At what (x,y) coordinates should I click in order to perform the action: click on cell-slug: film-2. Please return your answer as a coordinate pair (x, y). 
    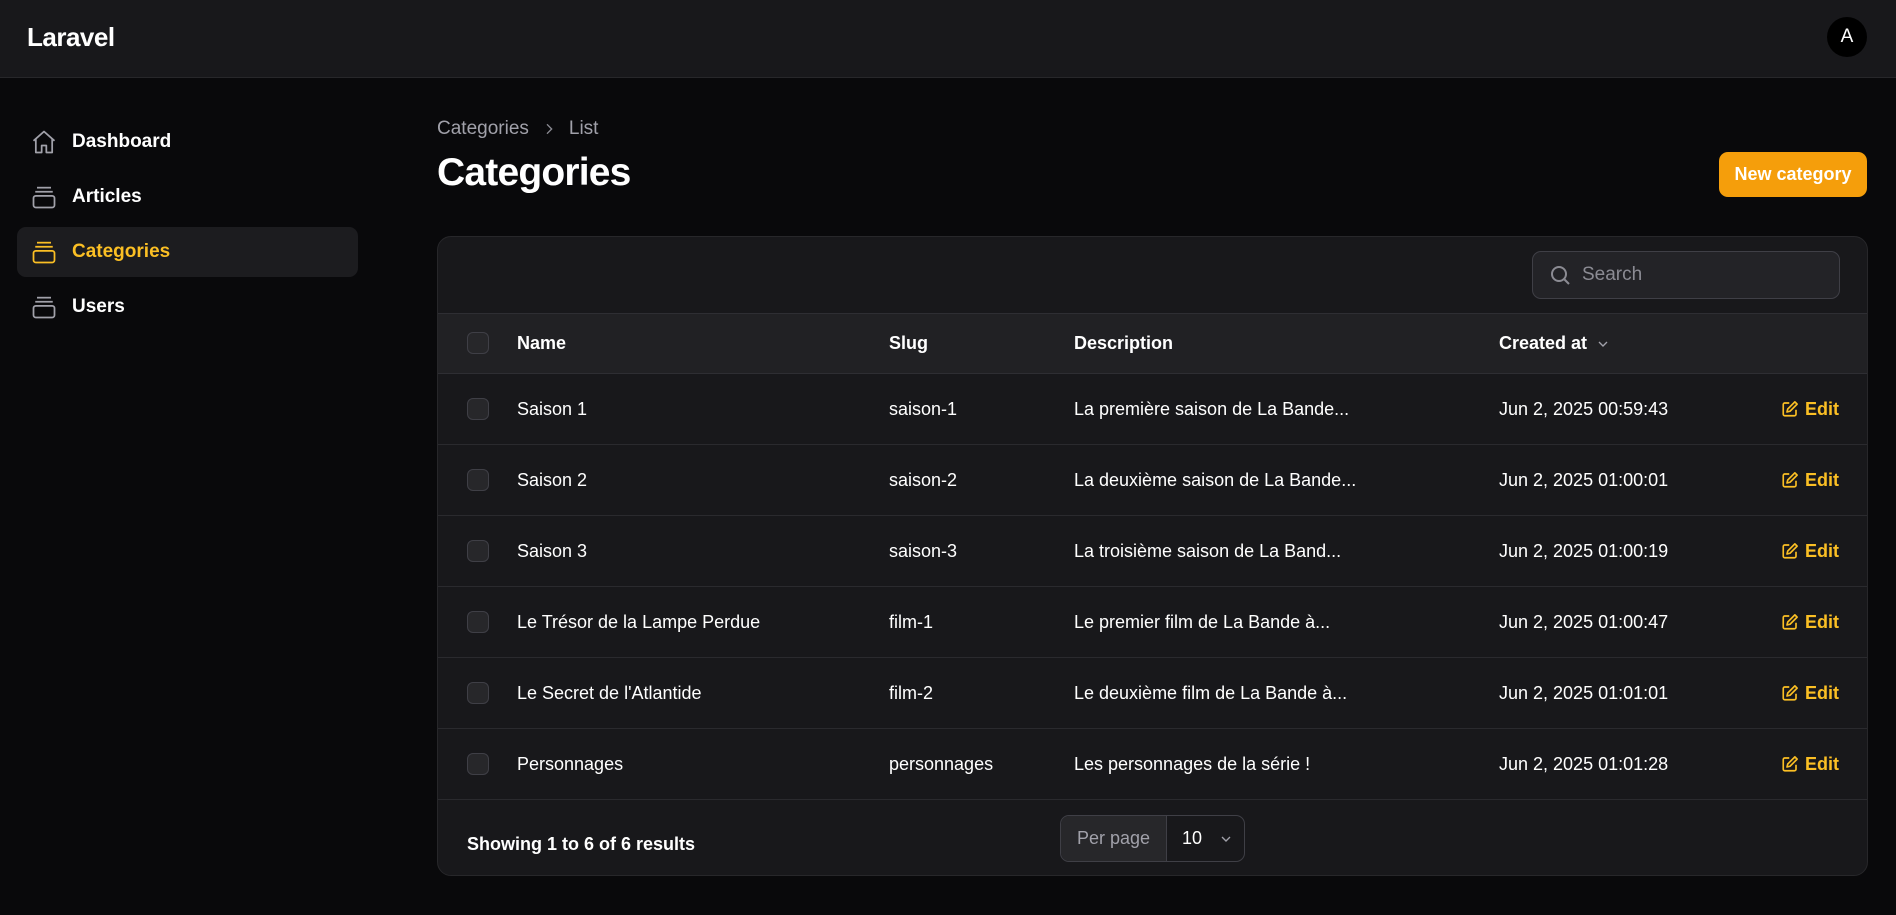
    Looking at the image, I should click on (911, 692).